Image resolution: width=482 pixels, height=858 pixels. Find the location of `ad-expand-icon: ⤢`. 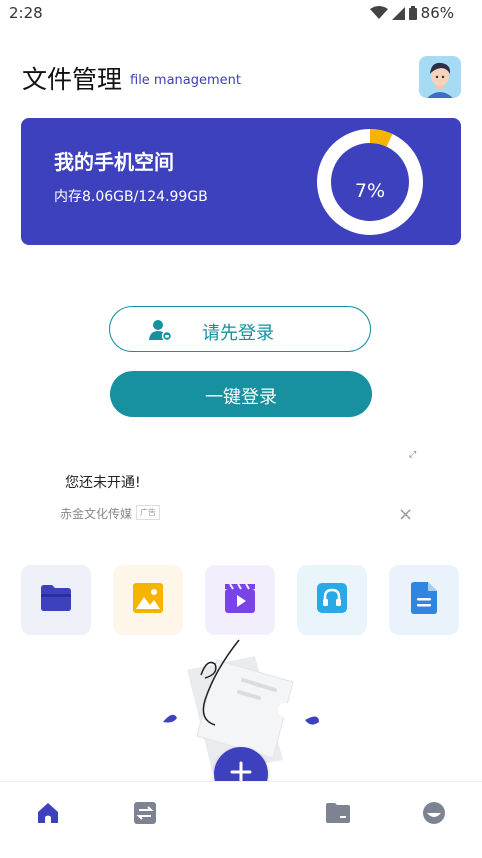

ad-expand-icon: ⤢ is located at coordinates (412, 455).